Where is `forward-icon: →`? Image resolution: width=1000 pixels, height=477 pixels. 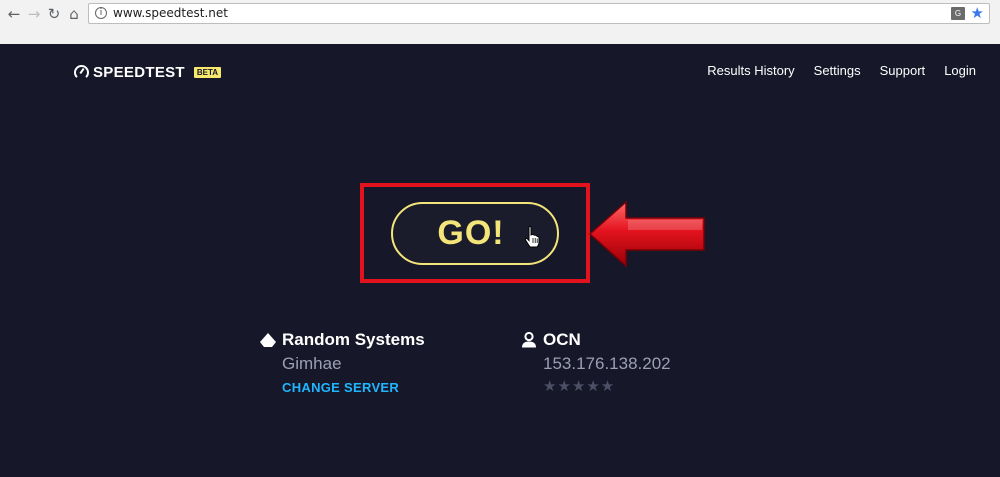
forward-icon: → is located at coordinates (34, 14).